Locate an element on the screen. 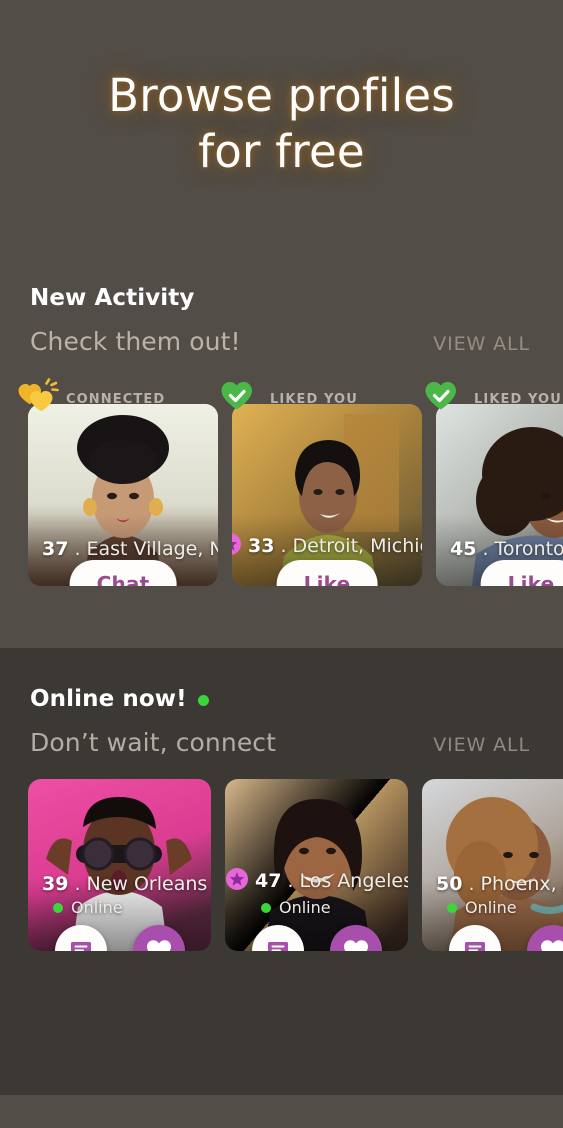  activity-card-meta: 33 . Detroit, Michigan is located at coordinates (327, 546).